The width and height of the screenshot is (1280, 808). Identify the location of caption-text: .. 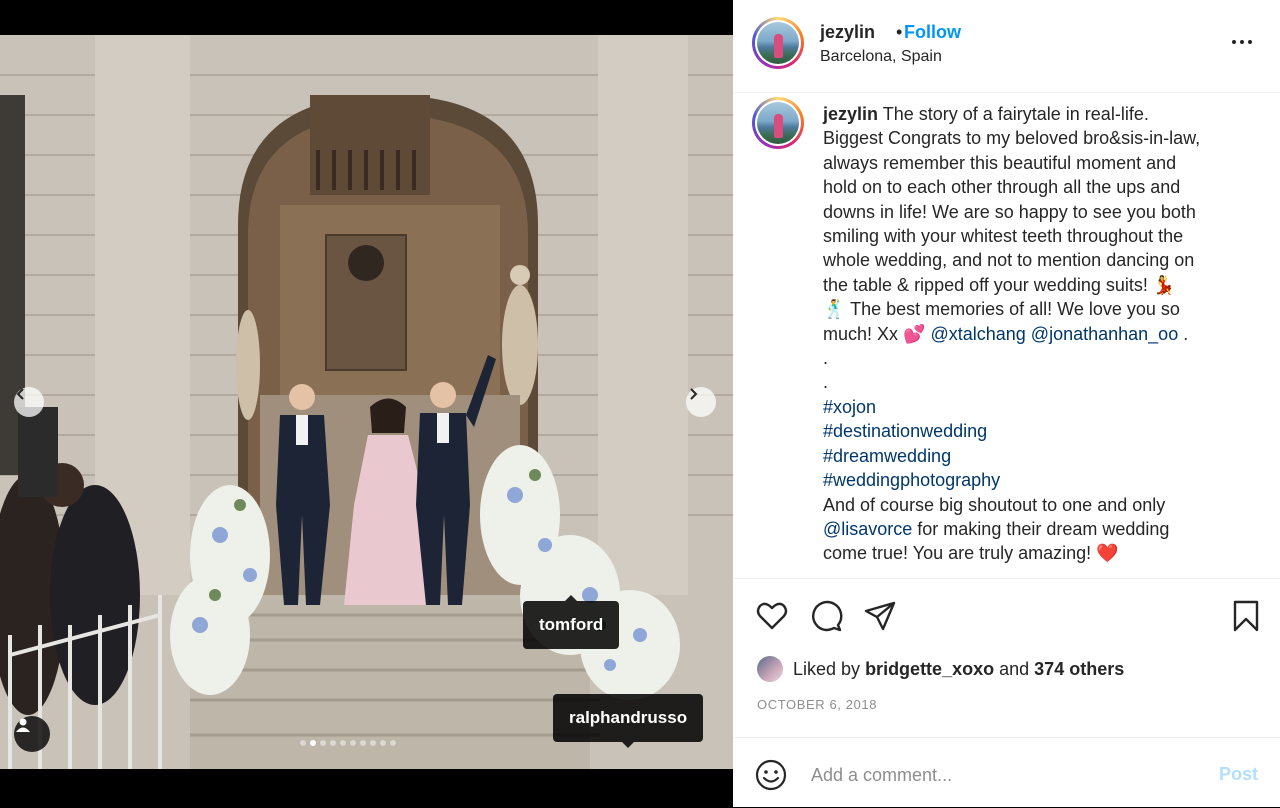
(1186, 333).